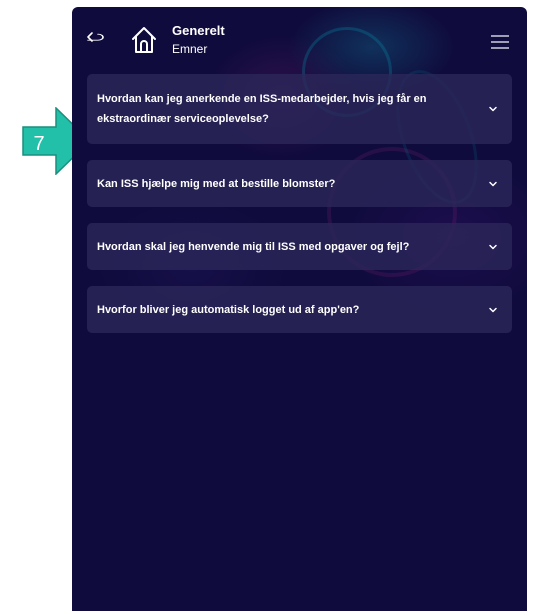  What do you see at coordinates (190, 49) in the screenshot?
I see `page-subtitle: Emner` at bounding box center [190, 49].